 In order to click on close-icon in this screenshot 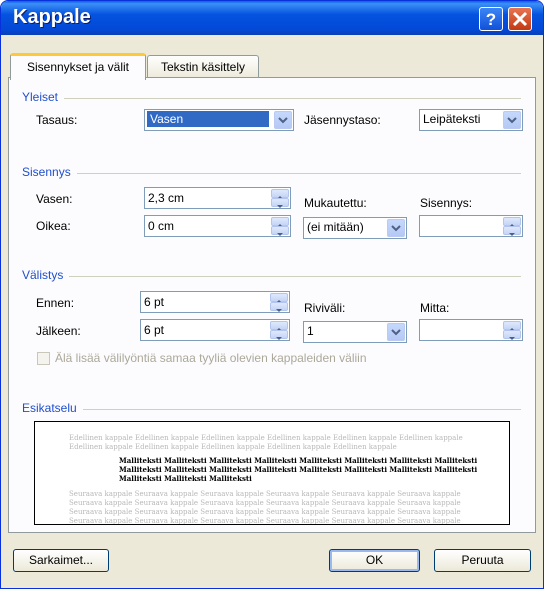, I will do `click(520, 19)`.